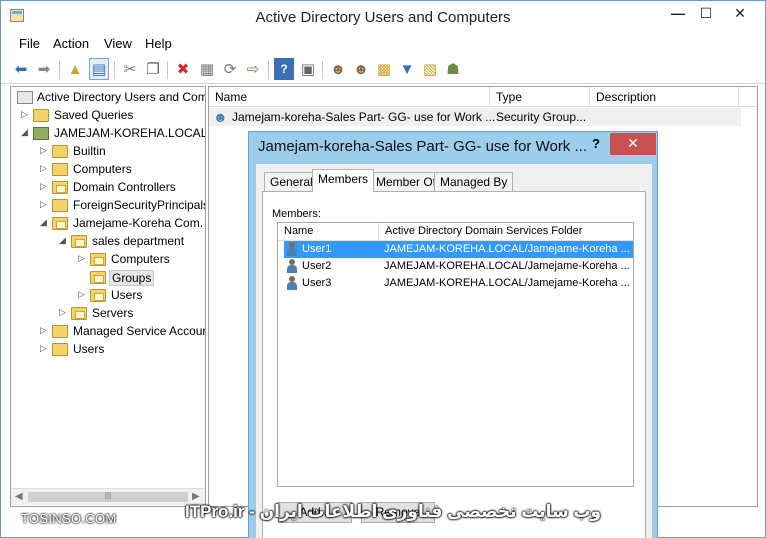  What do you see at coordinates (99, 69) in the screenshot?
I see `show-pane-icon: ▤` at bounding box center [99, 69].